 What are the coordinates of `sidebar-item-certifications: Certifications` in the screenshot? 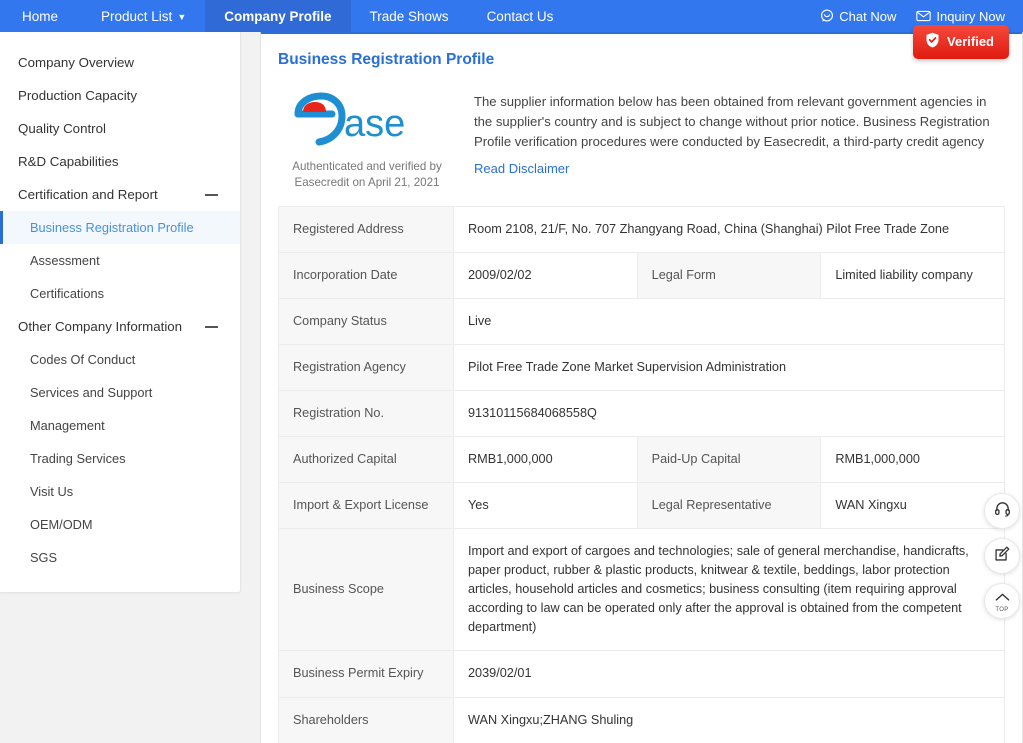 It's located at (120, 293).